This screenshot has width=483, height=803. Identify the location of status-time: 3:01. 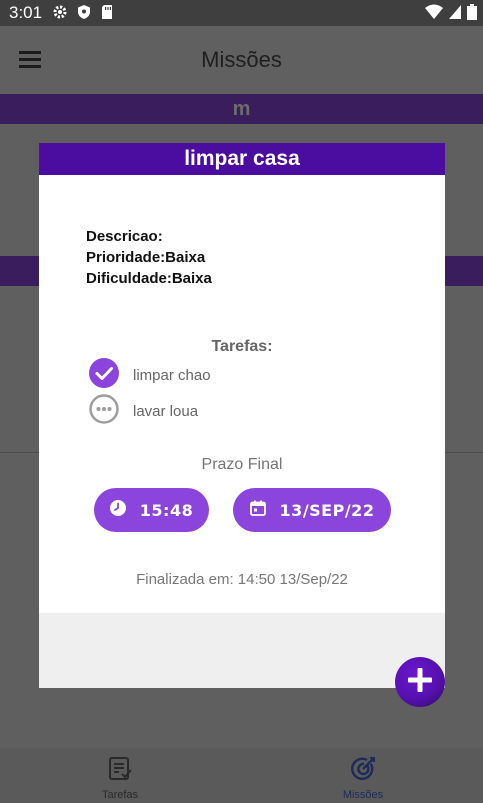
(26, 12).